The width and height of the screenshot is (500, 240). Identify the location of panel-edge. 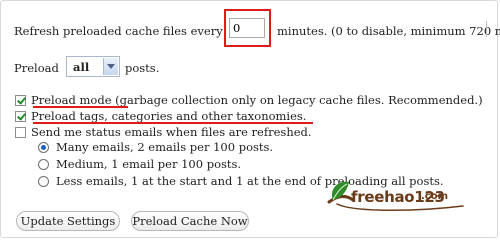
(491, 29).